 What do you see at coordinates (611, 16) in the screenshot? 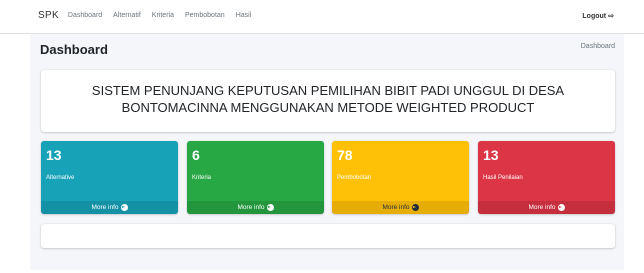
I see `sign-out-icon: ⇨` at bounding box center [611, 16].